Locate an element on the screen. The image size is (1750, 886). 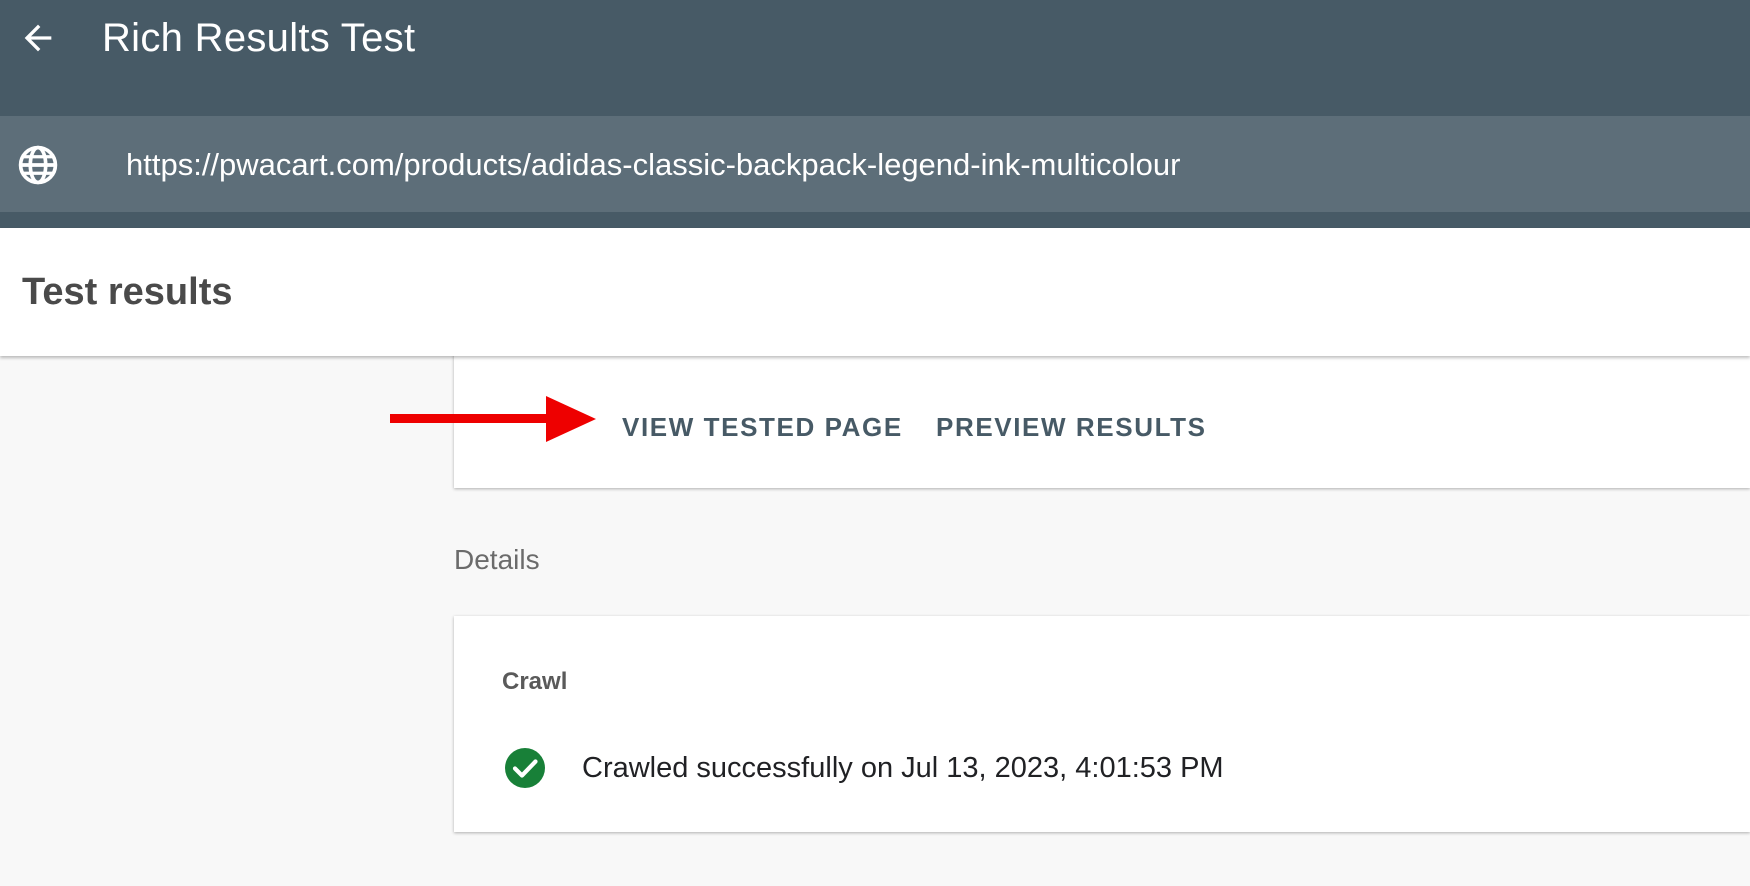
results-tabs-card: VIEW TESTED PAGE PREVIEW RESULTS is located at coordinates (1102, 414).